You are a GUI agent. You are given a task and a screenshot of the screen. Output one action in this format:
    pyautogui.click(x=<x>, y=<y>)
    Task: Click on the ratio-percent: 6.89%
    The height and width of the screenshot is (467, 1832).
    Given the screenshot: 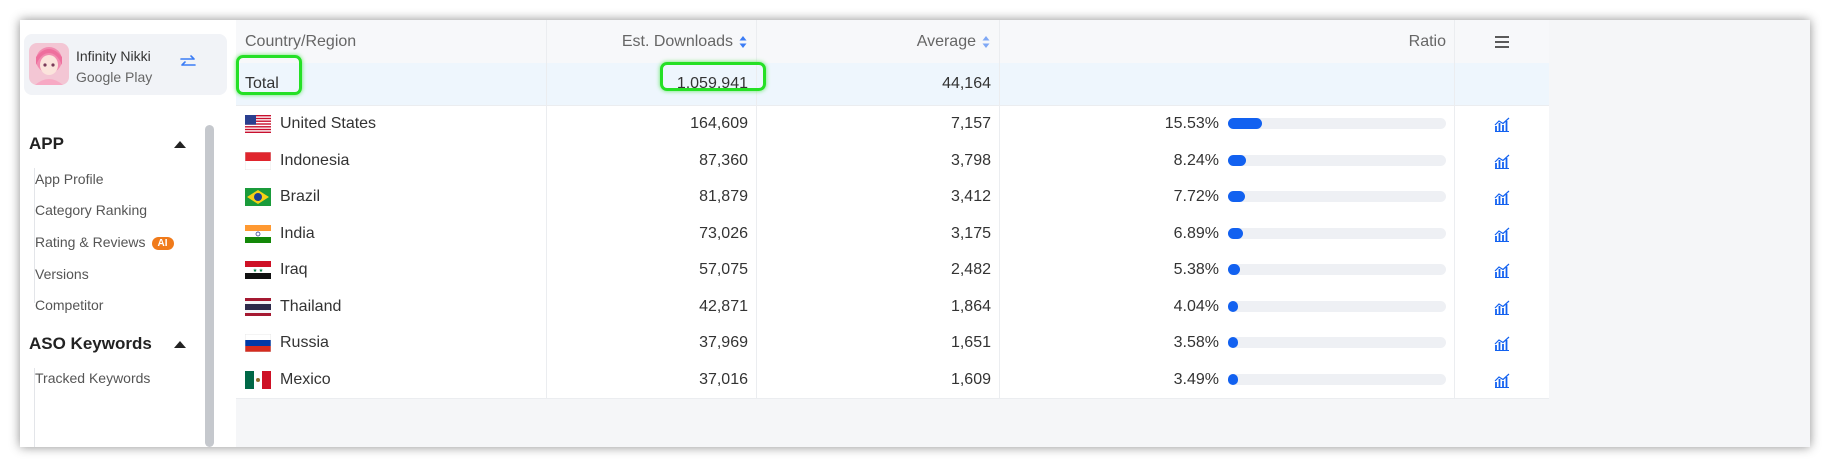 What is the action you would take?
    pyautogui.click(x=1196, y=233)
    